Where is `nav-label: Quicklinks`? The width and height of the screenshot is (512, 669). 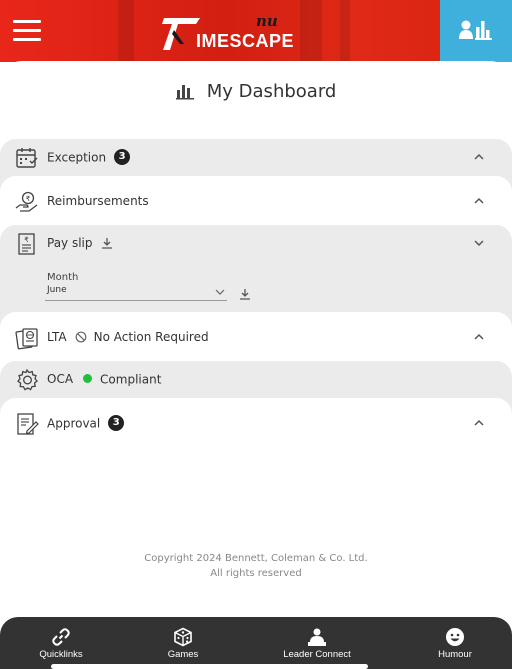
nav-label: Quicklinks is located at coordinates (61, 654).